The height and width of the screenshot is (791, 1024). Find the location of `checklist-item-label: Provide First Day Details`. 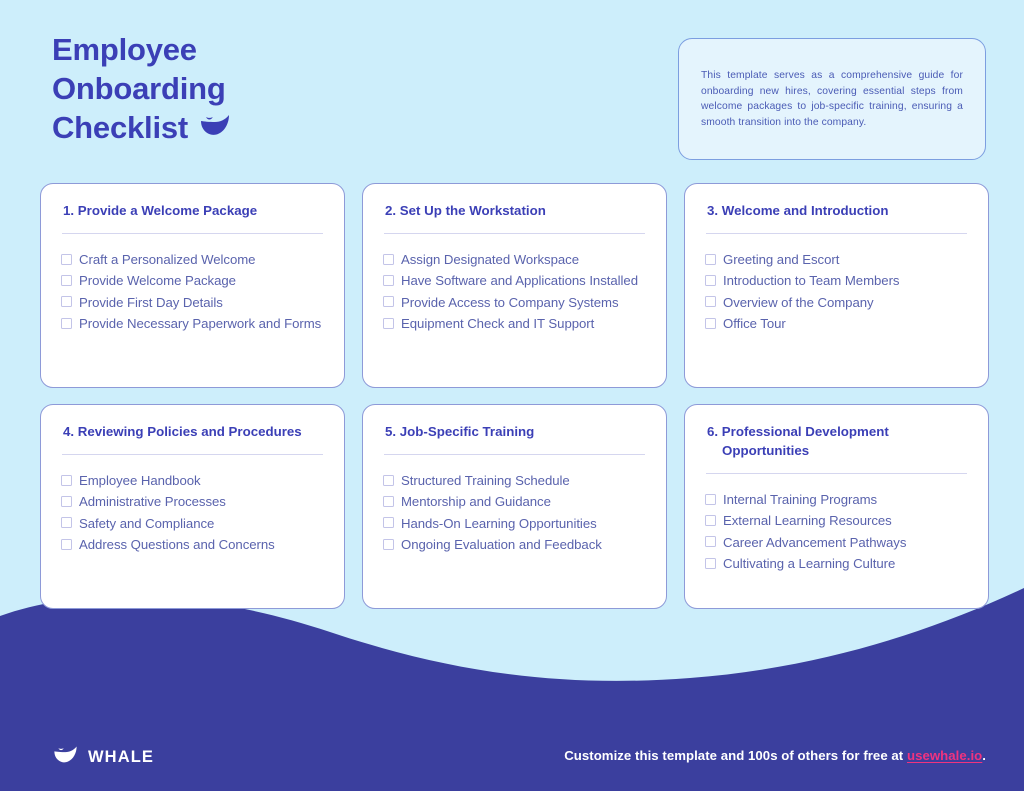

checklist-item-label: Provide First Day Details is located at coordinates (151, 302).